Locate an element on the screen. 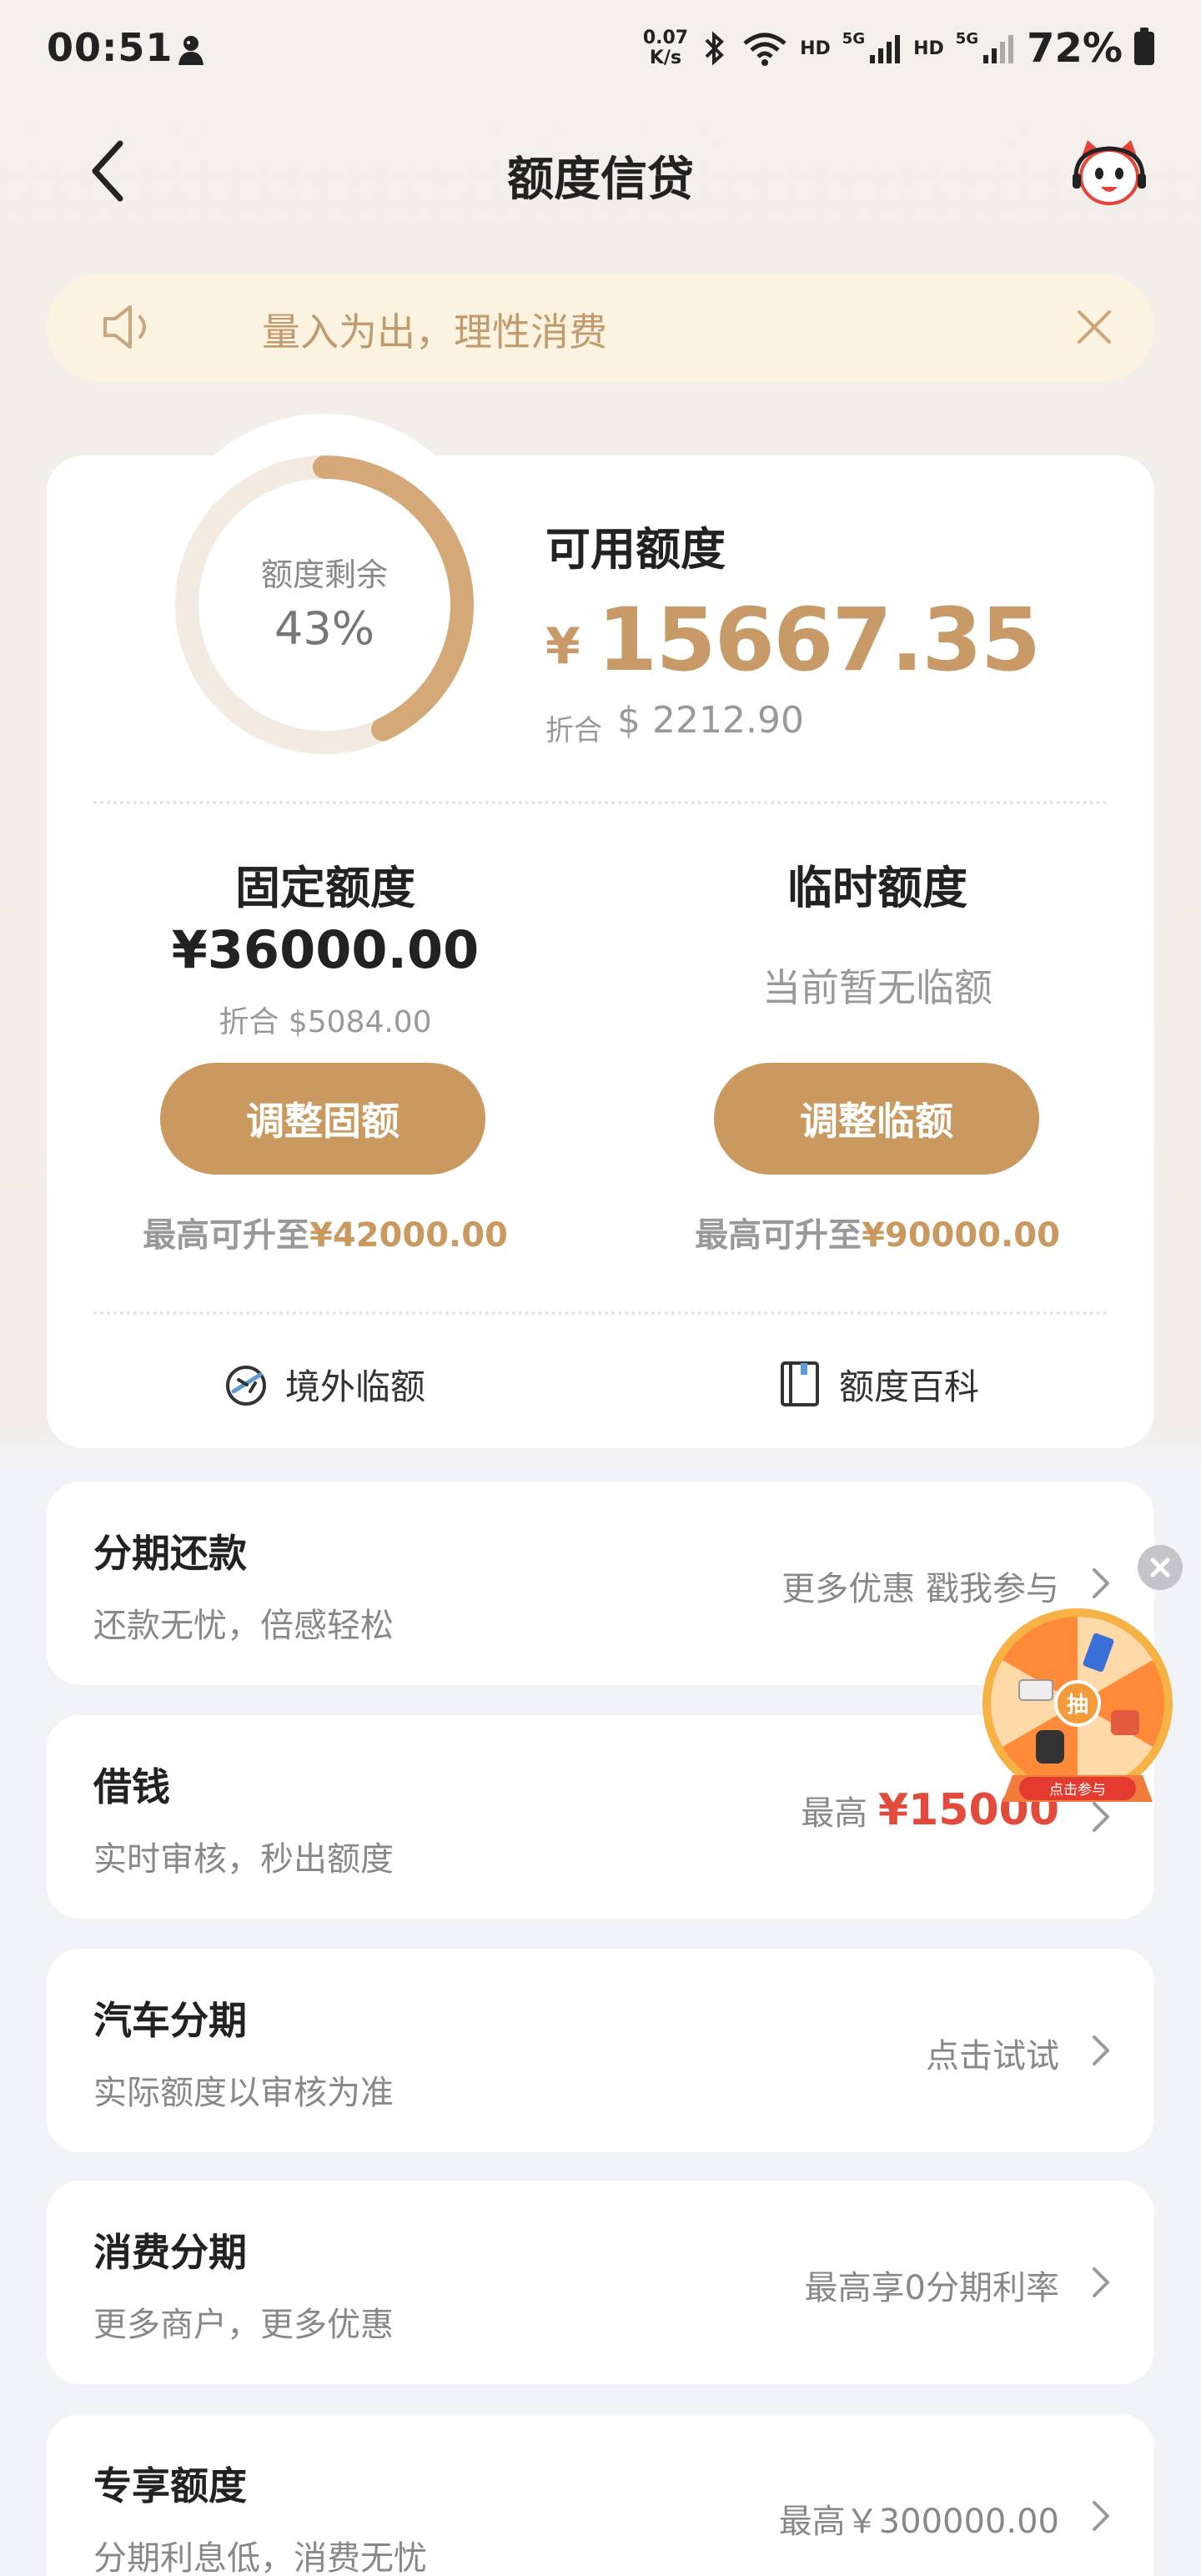 This screenshot has width=1201, height=2576. wheel-button-text: 点击参与 is located at coordinates (1078, 1790).